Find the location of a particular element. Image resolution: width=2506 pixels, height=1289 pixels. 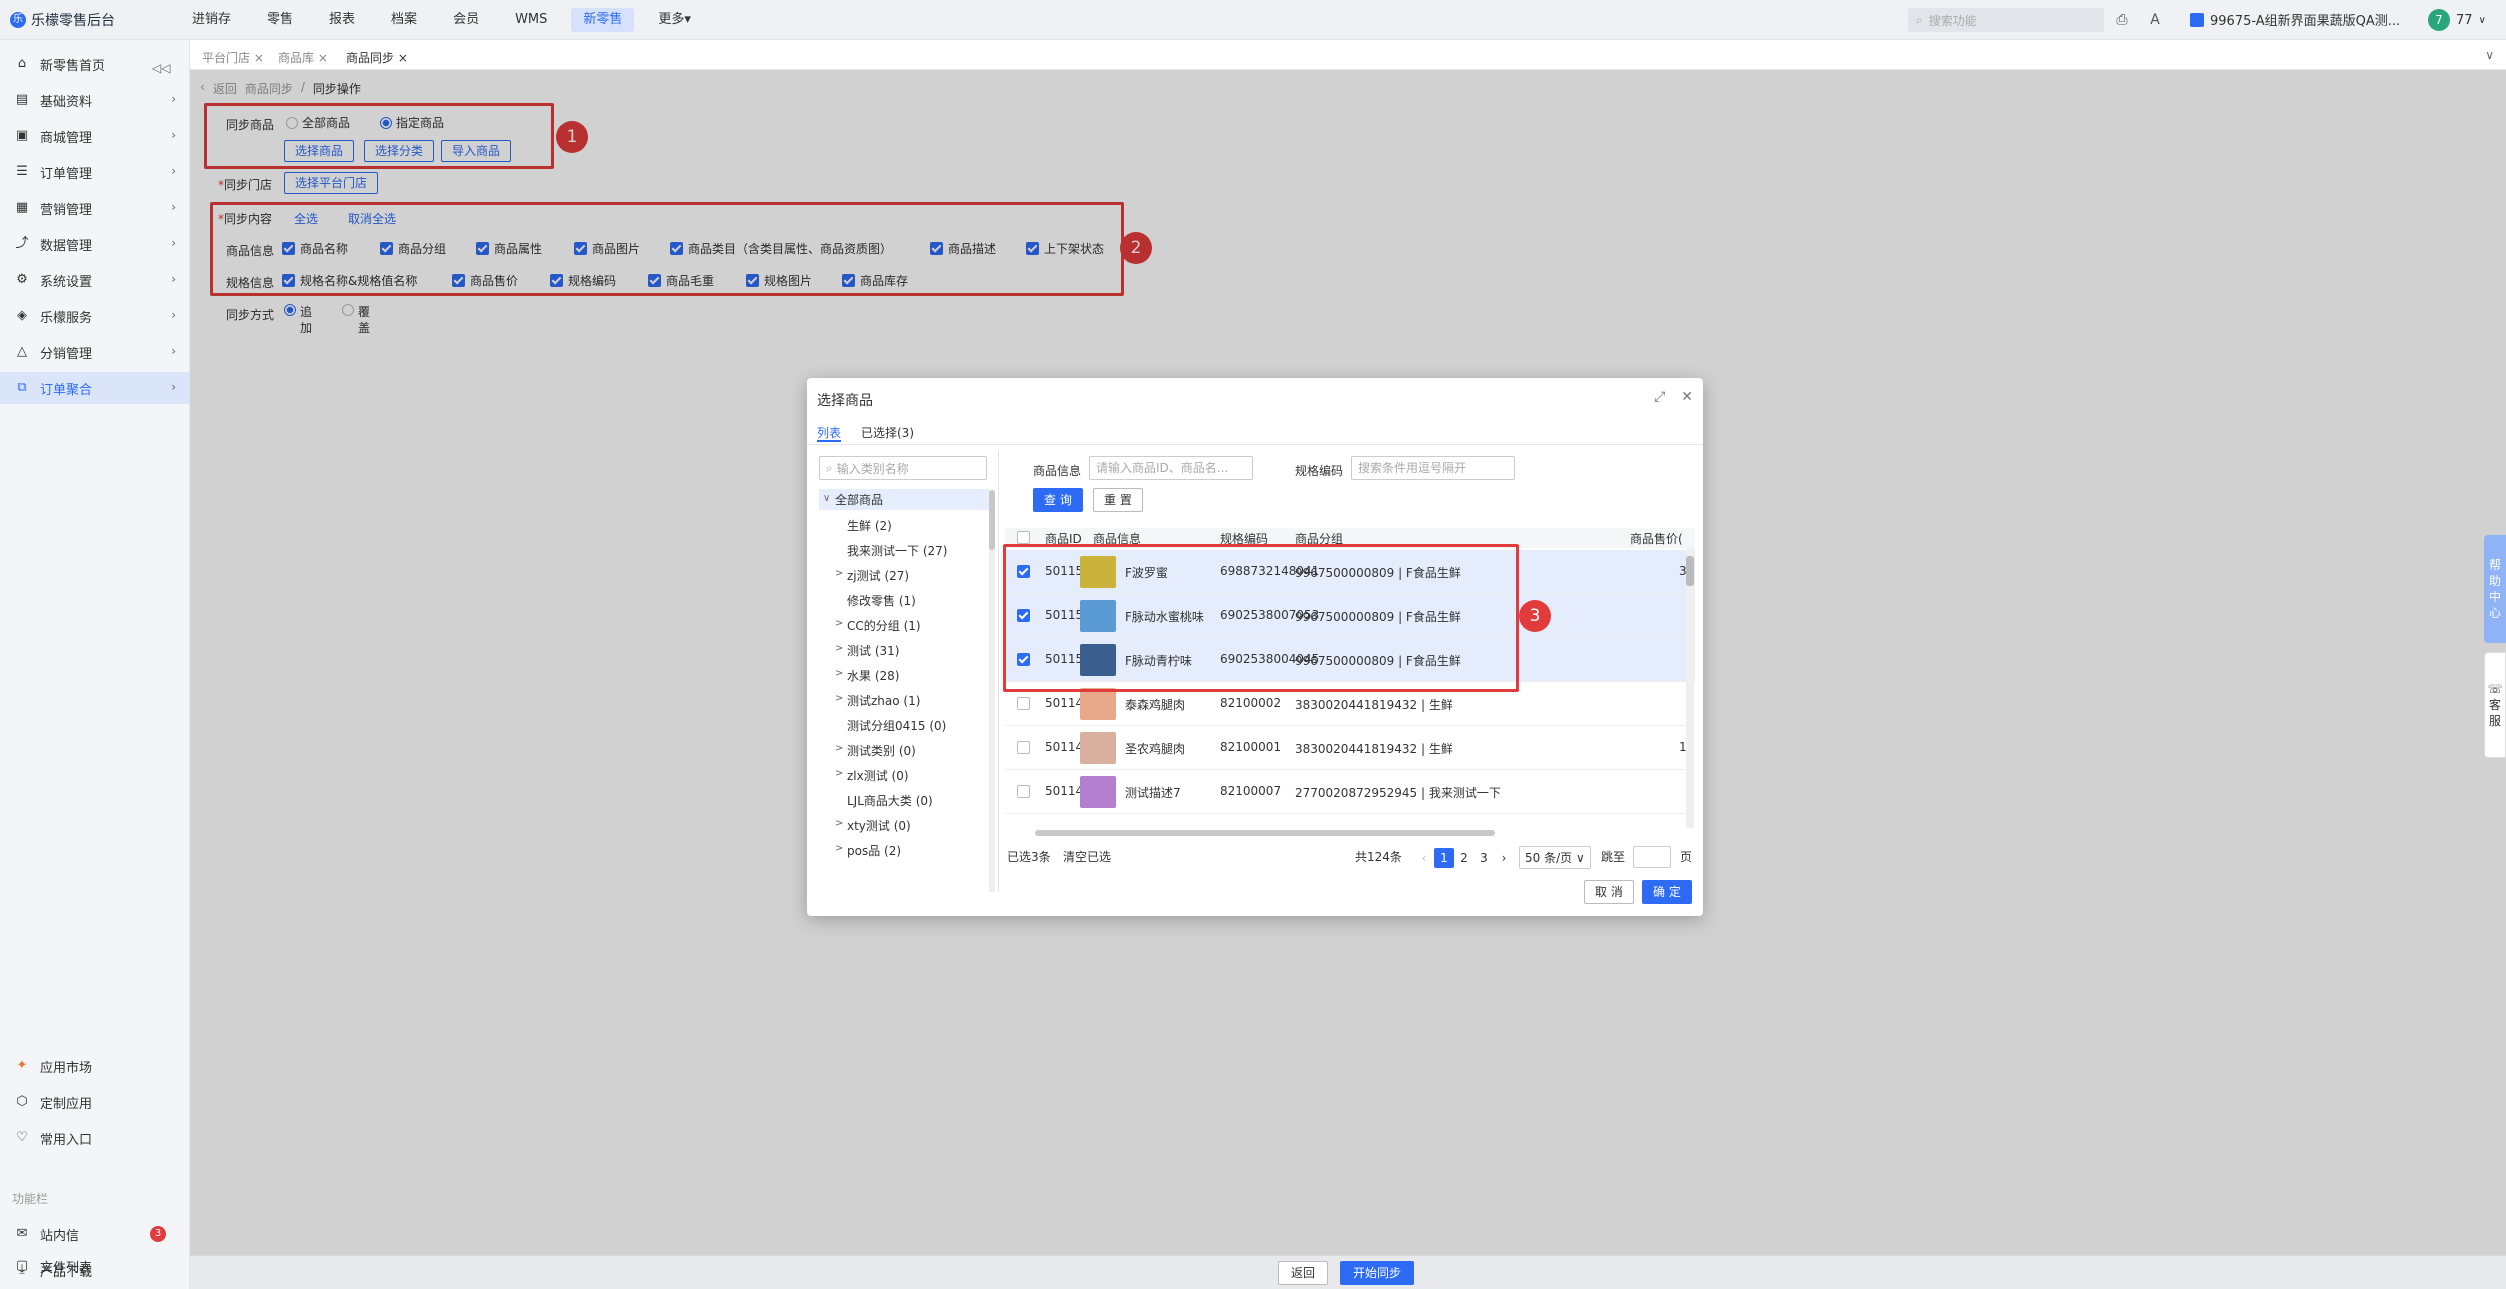

reset-button: 重 置 is located at coordinates (1118, 500).